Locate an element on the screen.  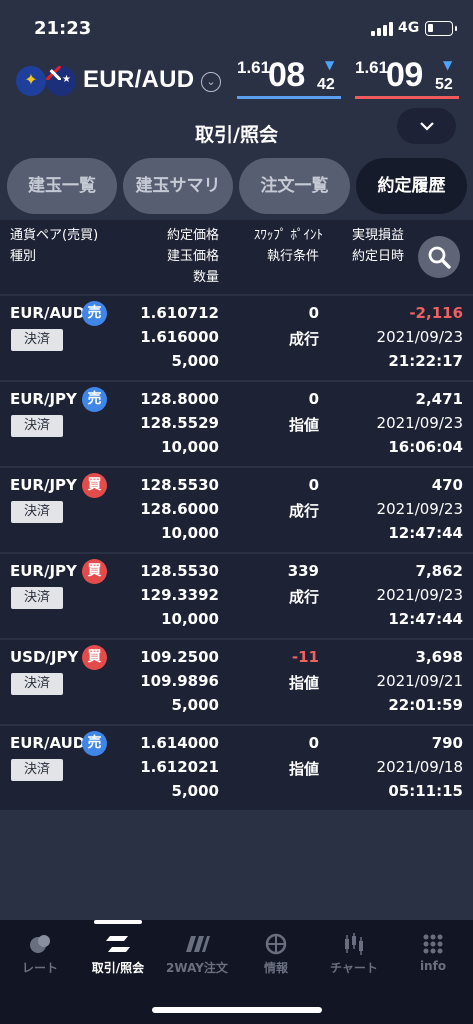
nav-label: チャート is located at coordinates (354, 968).